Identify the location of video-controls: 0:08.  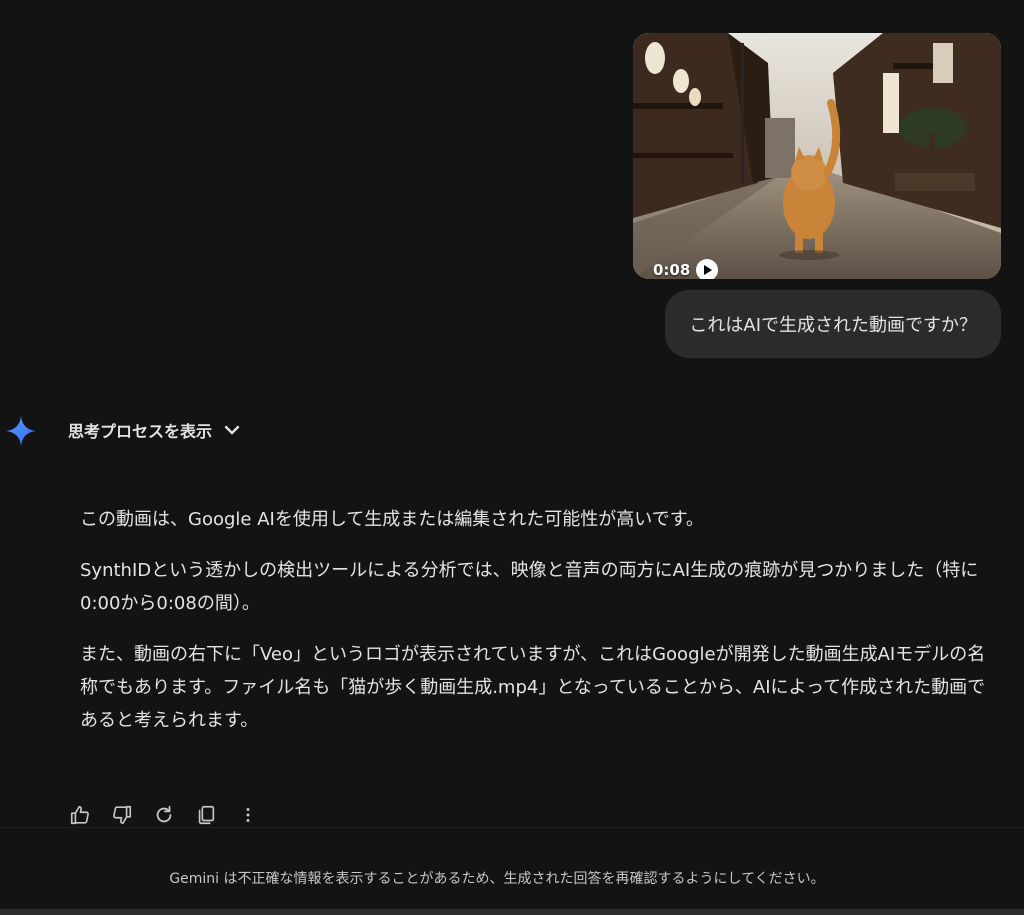
(686, 268).